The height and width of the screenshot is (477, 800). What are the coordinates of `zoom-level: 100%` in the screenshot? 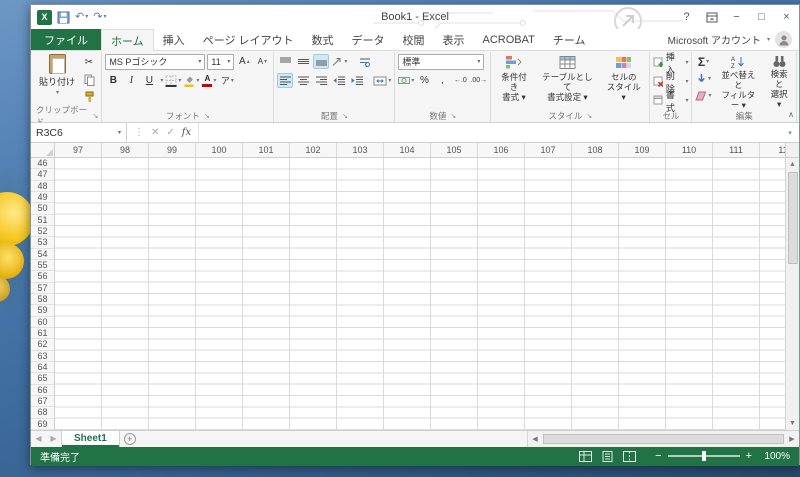 It's located at (774, 456).